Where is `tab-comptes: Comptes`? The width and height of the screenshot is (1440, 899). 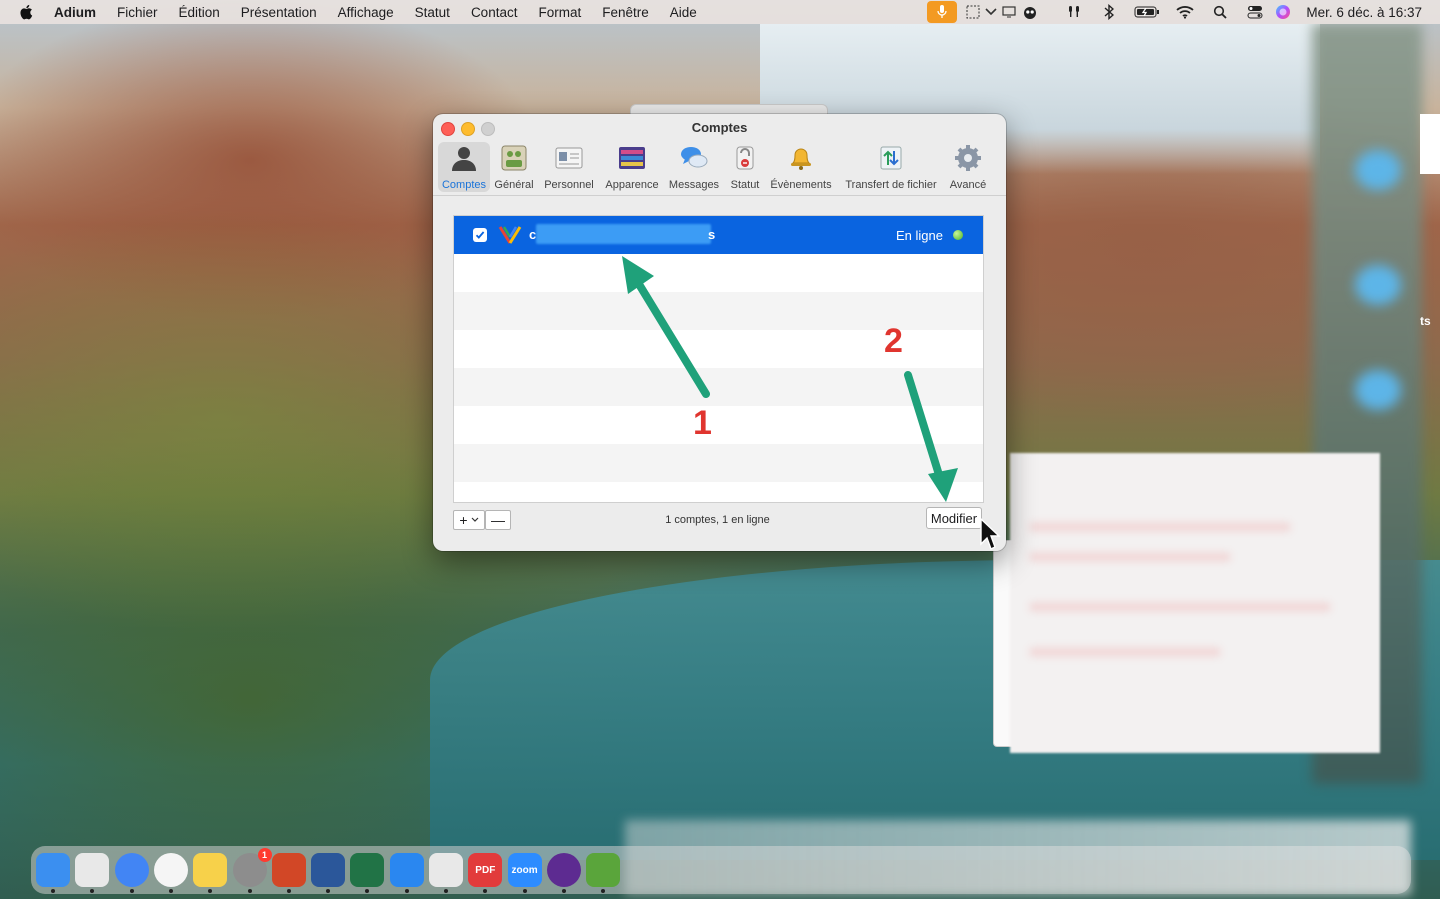
tab-comptes: Comptes is located at coordinates (464, 167).